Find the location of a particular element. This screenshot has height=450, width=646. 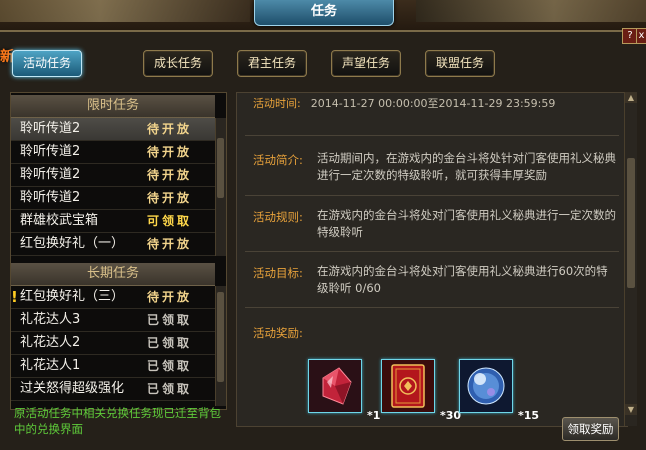

claim-reward-button: 领取奖励 is located at coordinates (590, 429).